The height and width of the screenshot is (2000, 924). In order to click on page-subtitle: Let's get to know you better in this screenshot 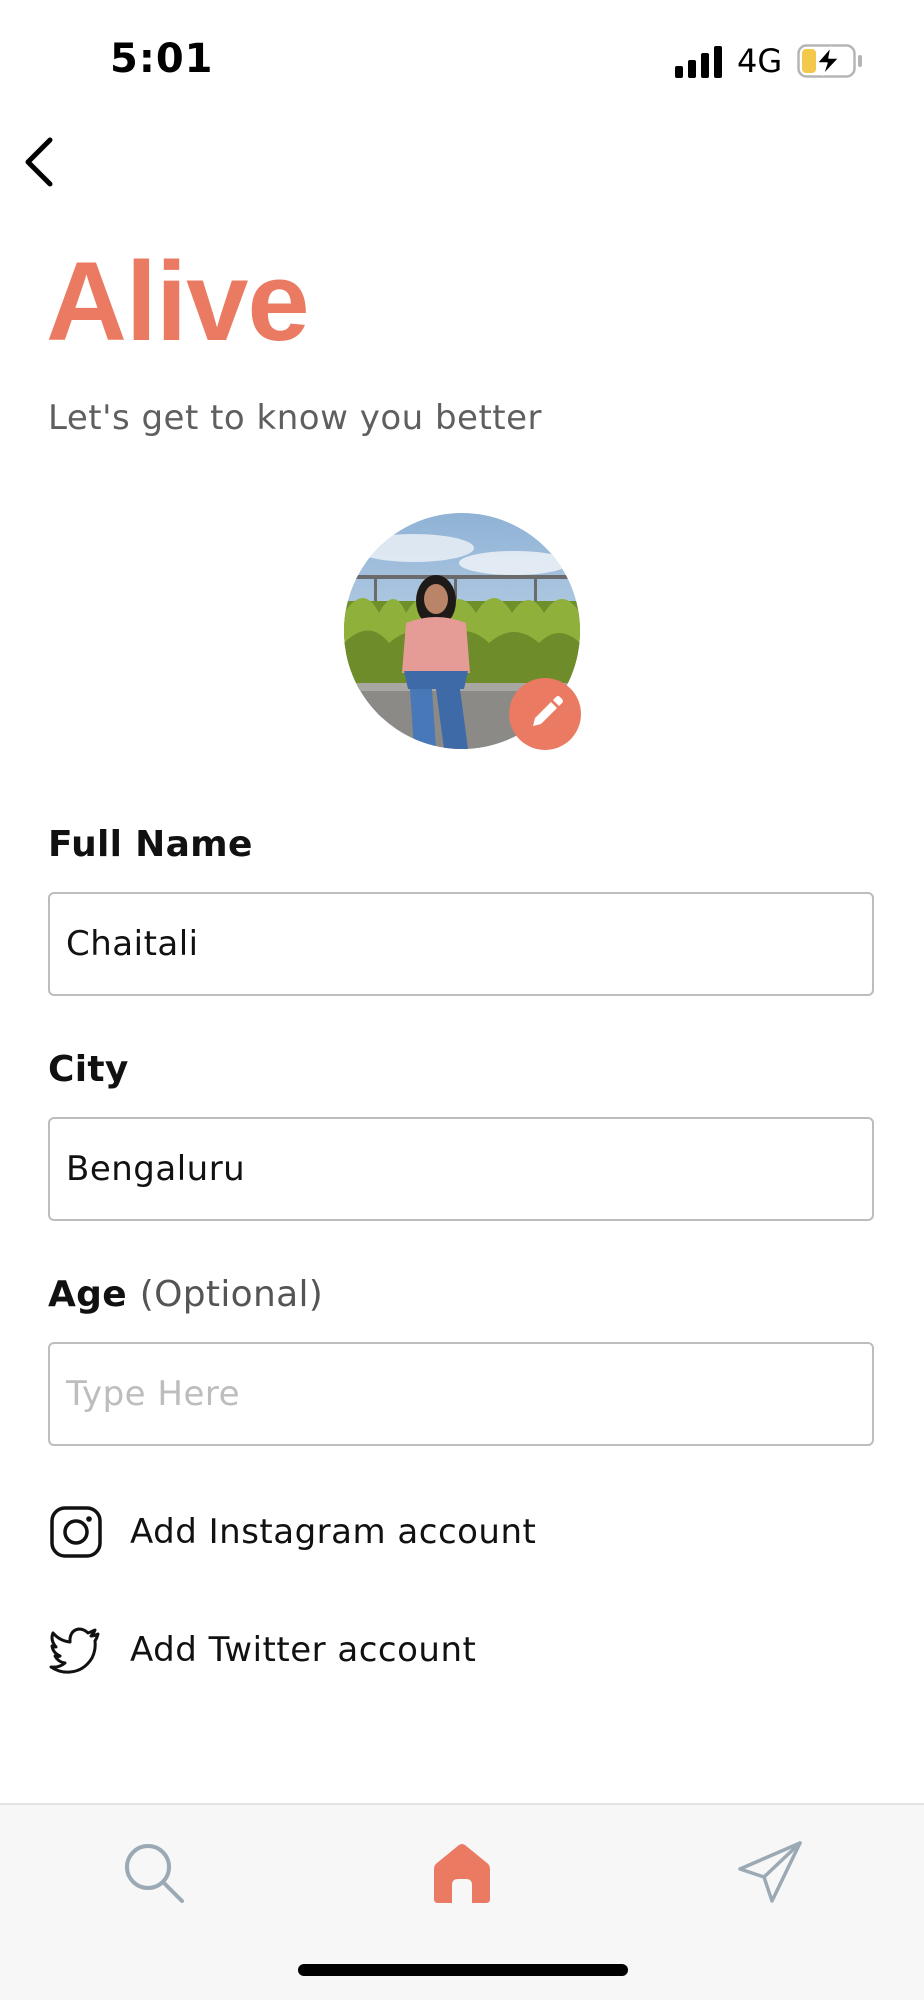, I will do `click(295, 418)`.